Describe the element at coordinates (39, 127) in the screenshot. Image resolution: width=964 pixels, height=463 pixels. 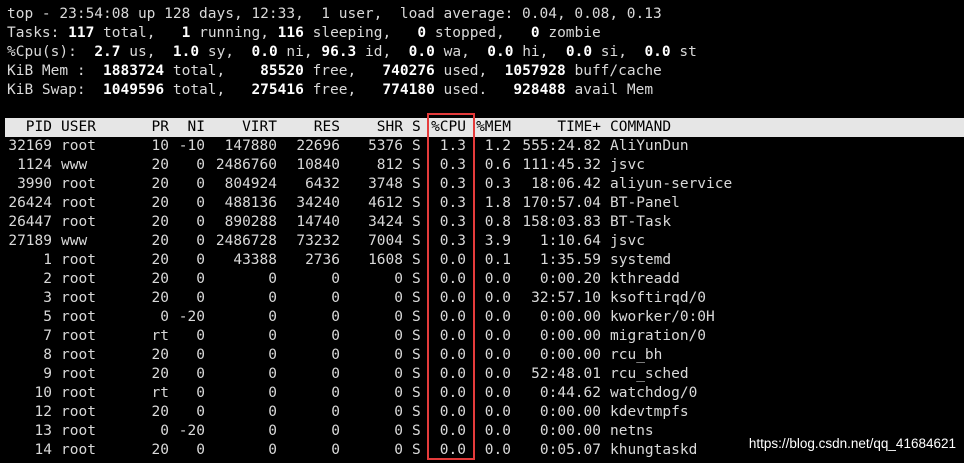
I see `column-header-pid: PID` at that location.